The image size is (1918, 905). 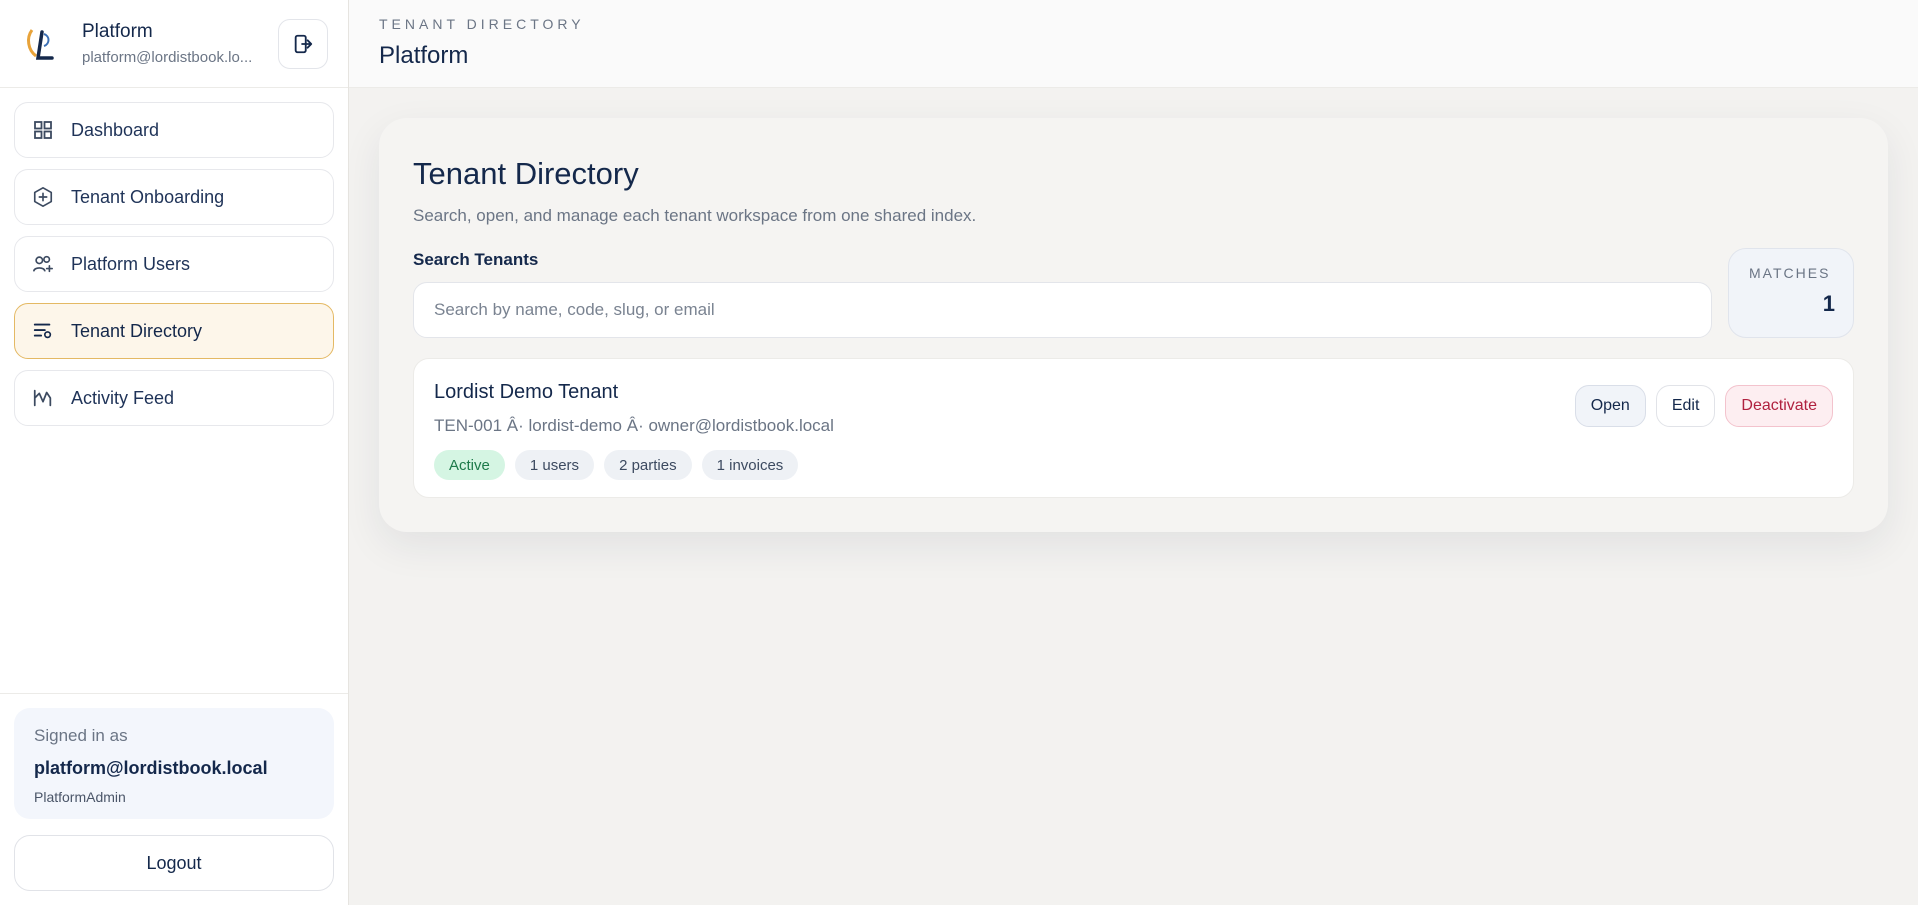 I want to click on brand-name: Platform, so click(x=117, y=31).